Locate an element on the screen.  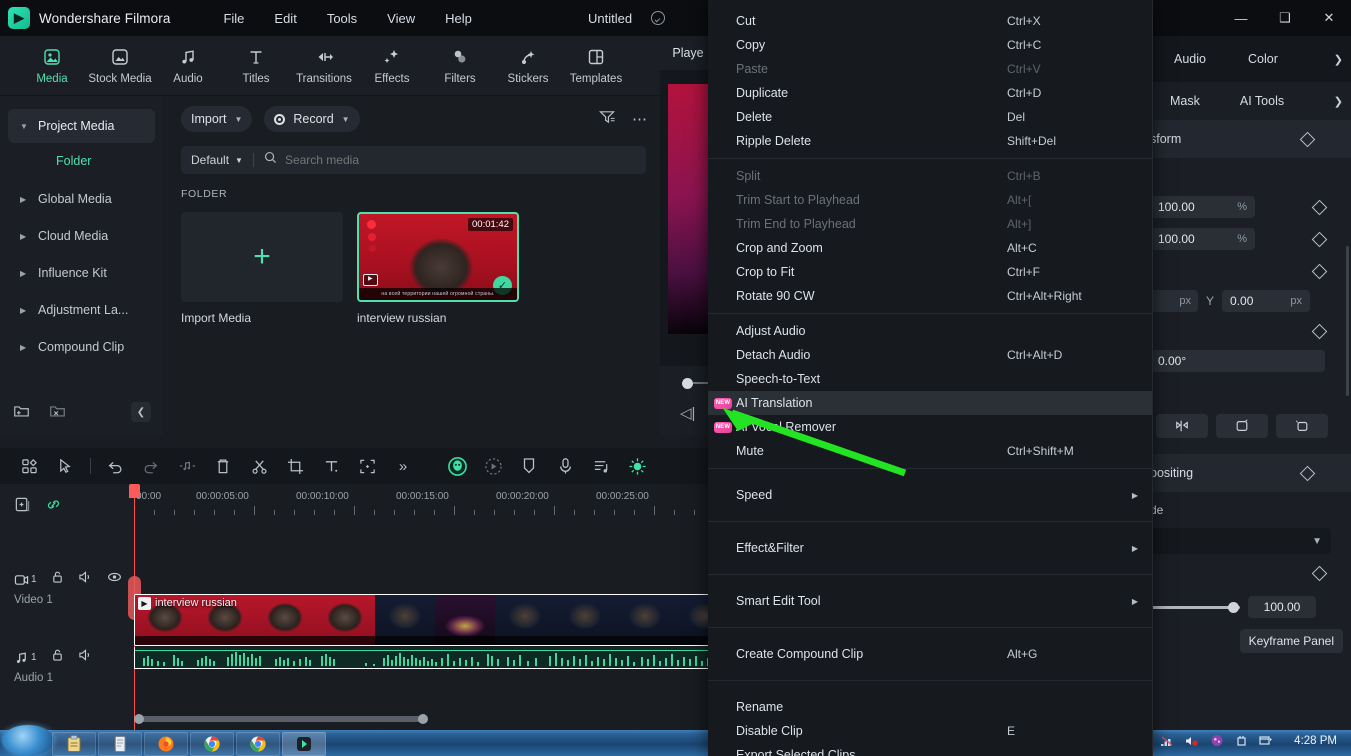
tabs-next-chevron-icon-2: ❯ is located at coordinates (1338, 101).